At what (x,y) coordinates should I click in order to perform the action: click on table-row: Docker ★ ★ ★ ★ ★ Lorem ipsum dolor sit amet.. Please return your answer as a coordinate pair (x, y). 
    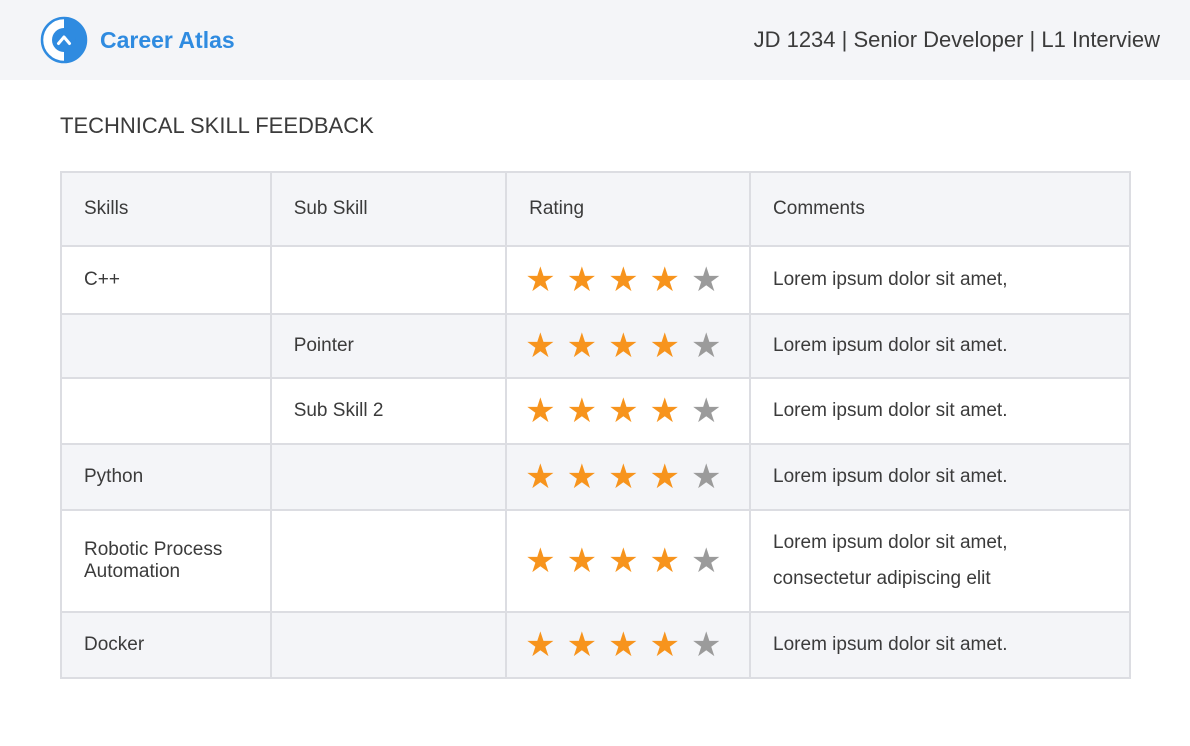
    Looking at the image, I should click on (595, 645).